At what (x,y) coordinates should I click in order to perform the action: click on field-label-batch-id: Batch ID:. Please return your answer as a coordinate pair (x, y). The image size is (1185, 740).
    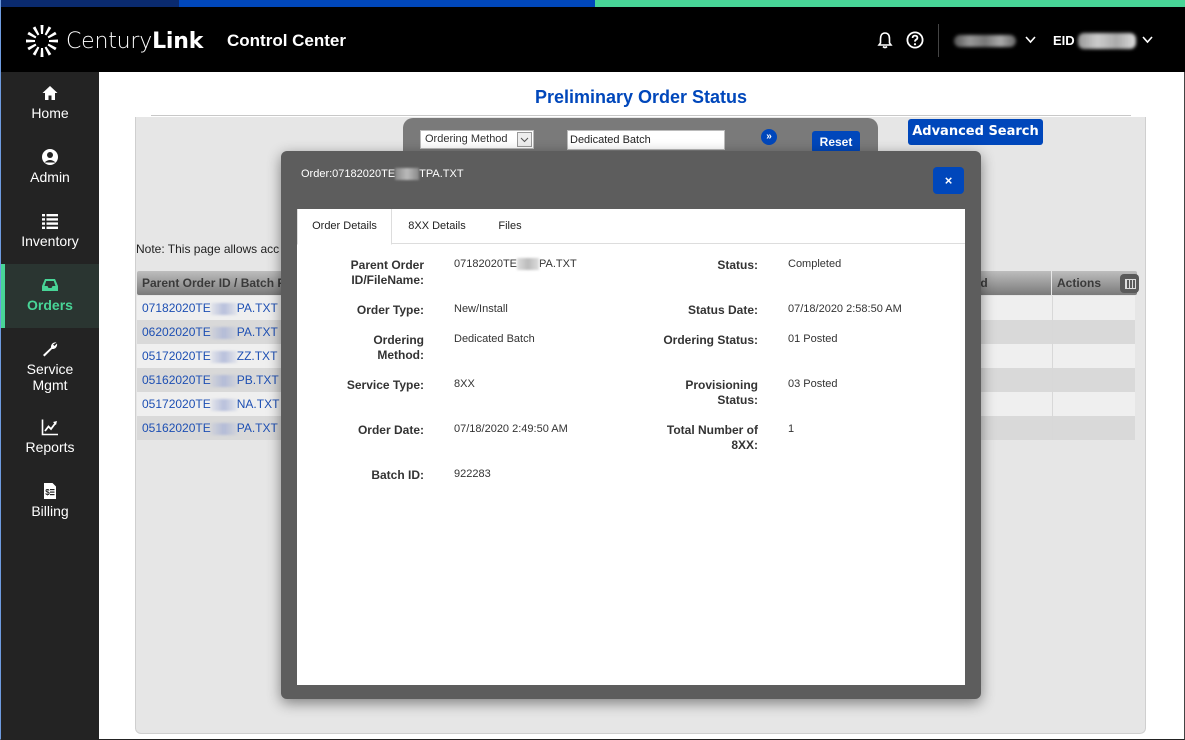
    Looking at the image, I should click on (397, 475).